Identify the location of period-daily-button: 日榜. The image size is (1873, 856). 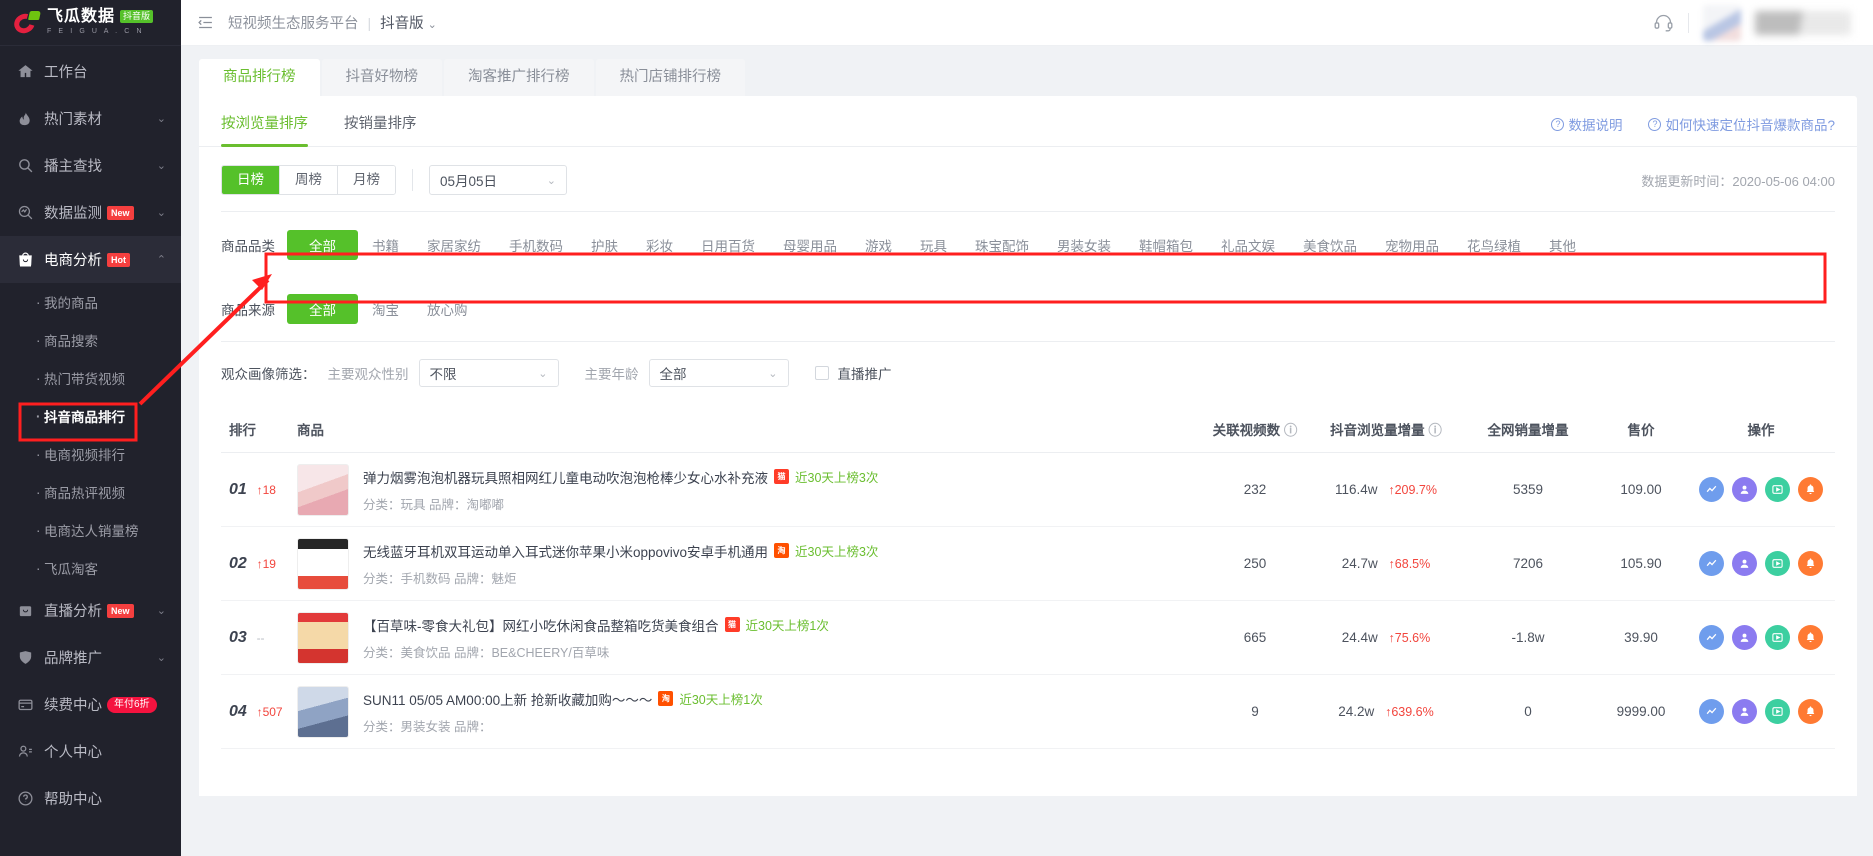
(251, 180).